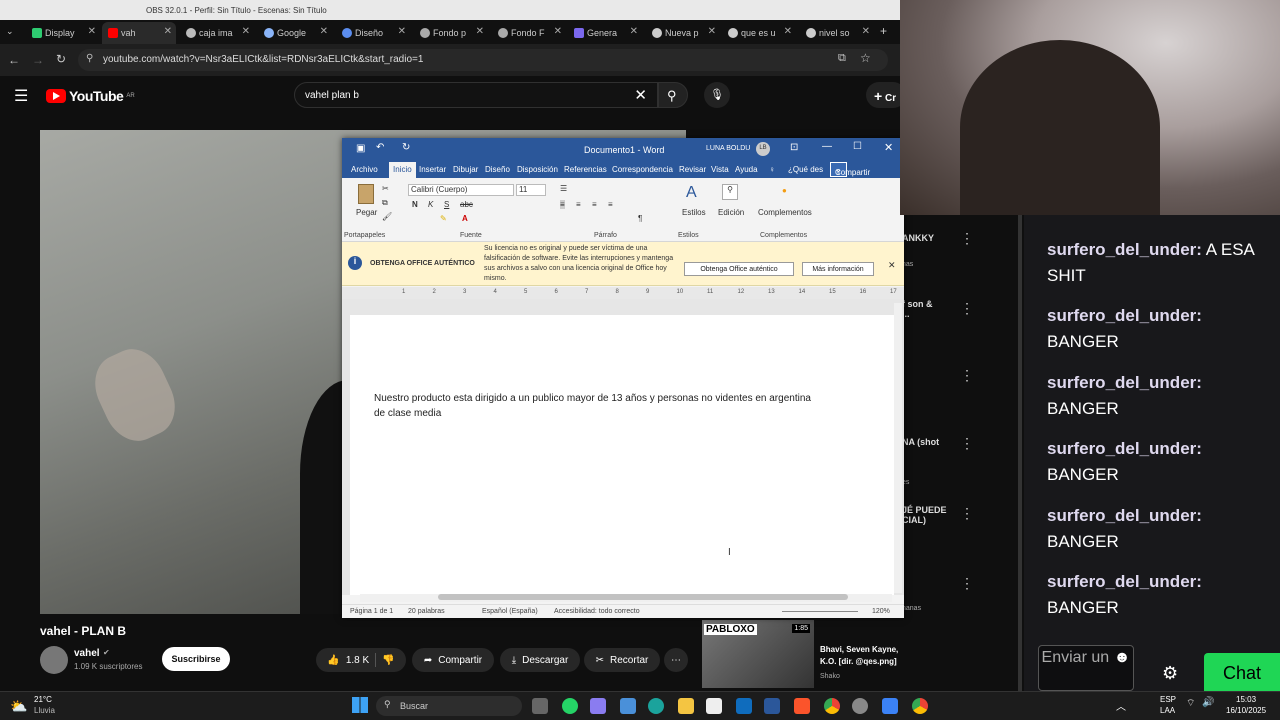  Describe the element at coordinates (89, 58) in the screenshot. I see `site-info-icon: ⚲` at that location.